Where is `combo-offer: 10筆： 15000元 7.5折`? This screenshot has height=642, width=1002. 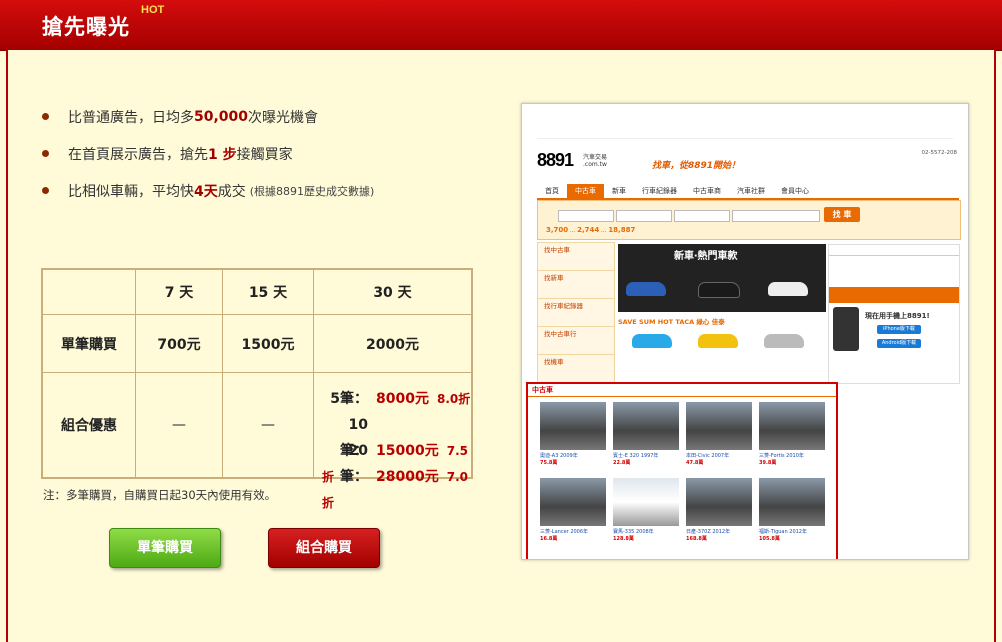 combo-offer: 10筆： 15000元 7.5折 is located at coordinates (396, 448).